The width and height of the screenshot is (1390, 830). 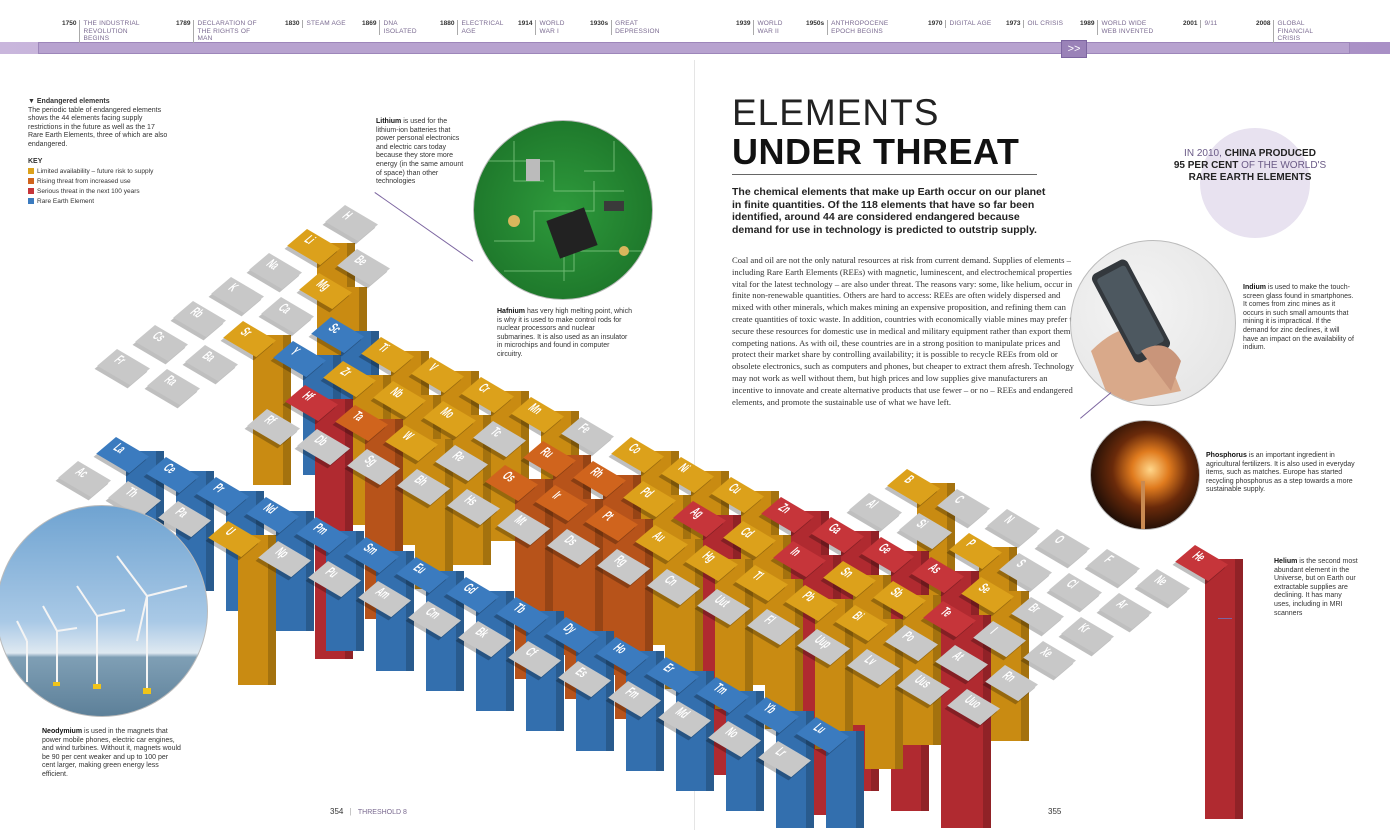 What do you see at coordinates (646, 493) in the screenshot?
I see `element-symbol: Pd` at bounding box center [646, 493].